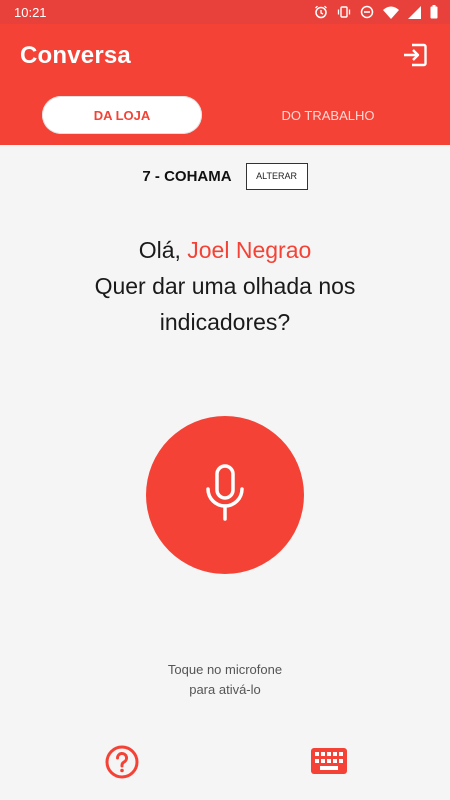  I want to click on help-icon, so click(122, 764).